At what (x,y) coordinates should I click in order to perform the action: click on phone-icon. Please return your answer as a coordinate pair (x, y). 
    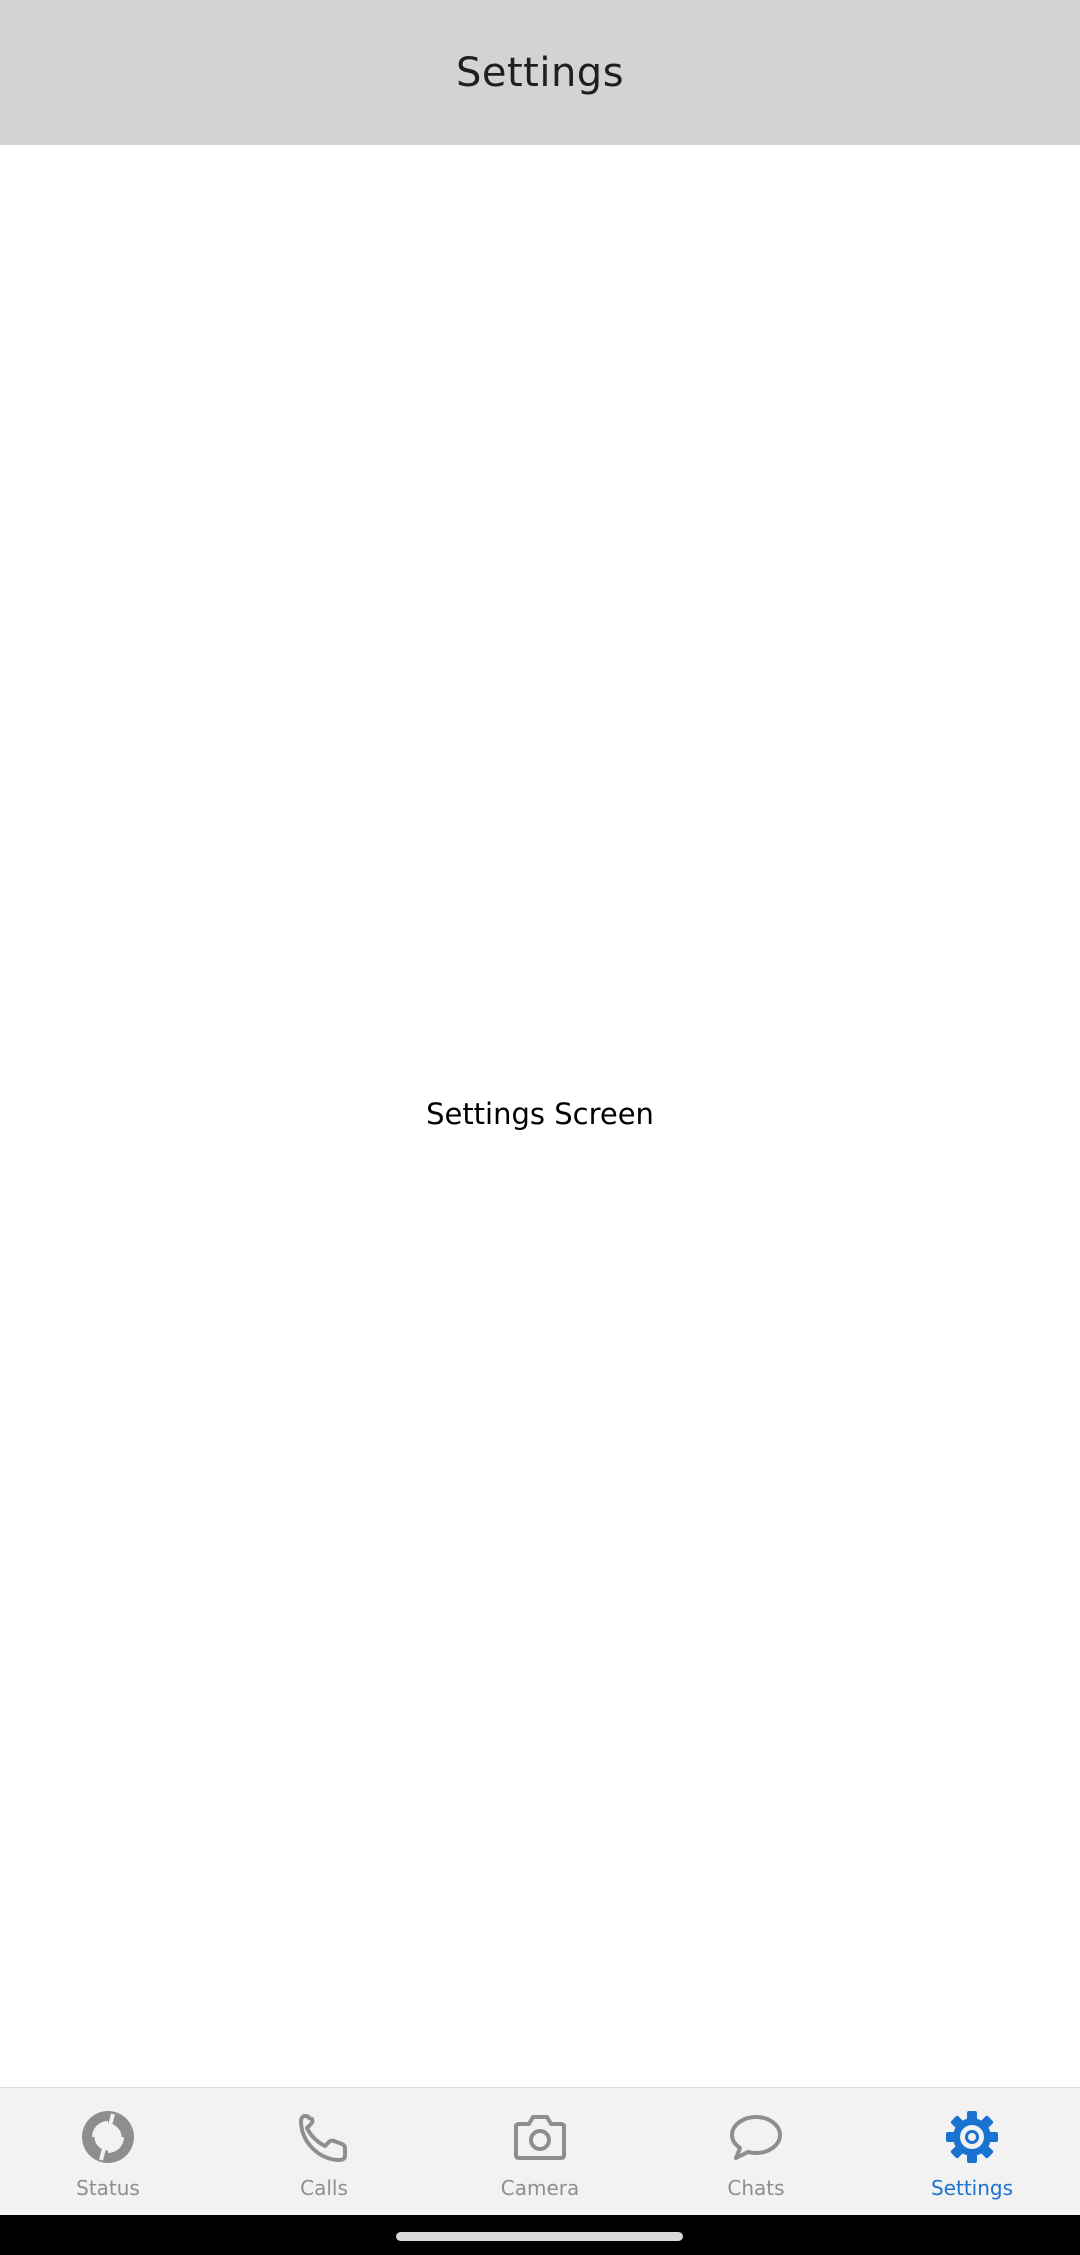
    Looking at the image, I should click on (324, 2137).